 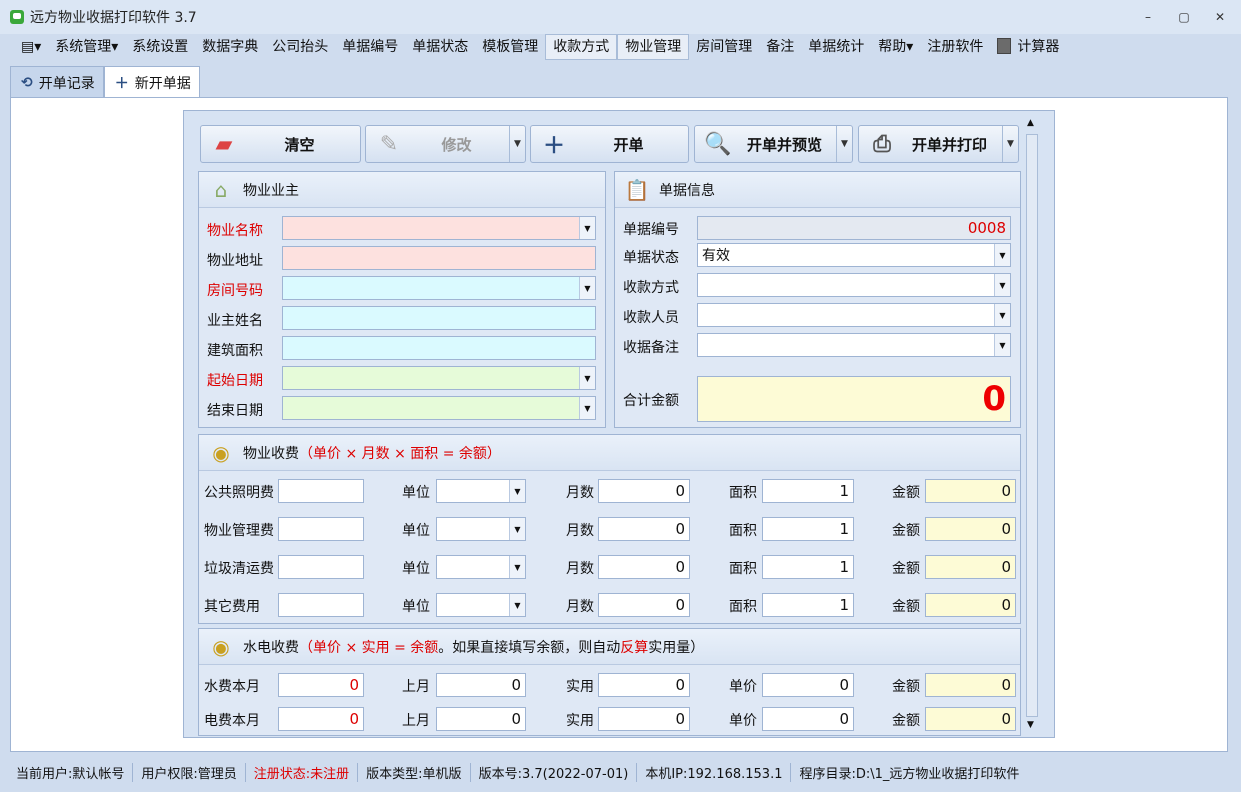 What do you see at coordinates (481, 685) in the screenshot?
I see `water-last-input: 0` at bounding box center [481, 685].